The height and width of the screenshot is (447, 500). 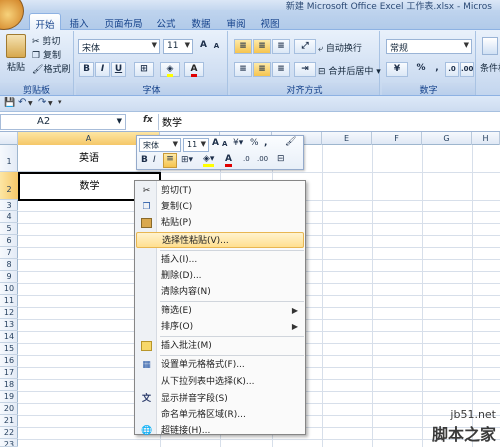 What do you see at coordinates (305, 69) in the screenshot?
I see `indent-button: ⇥` at bounding box center [305, 69].